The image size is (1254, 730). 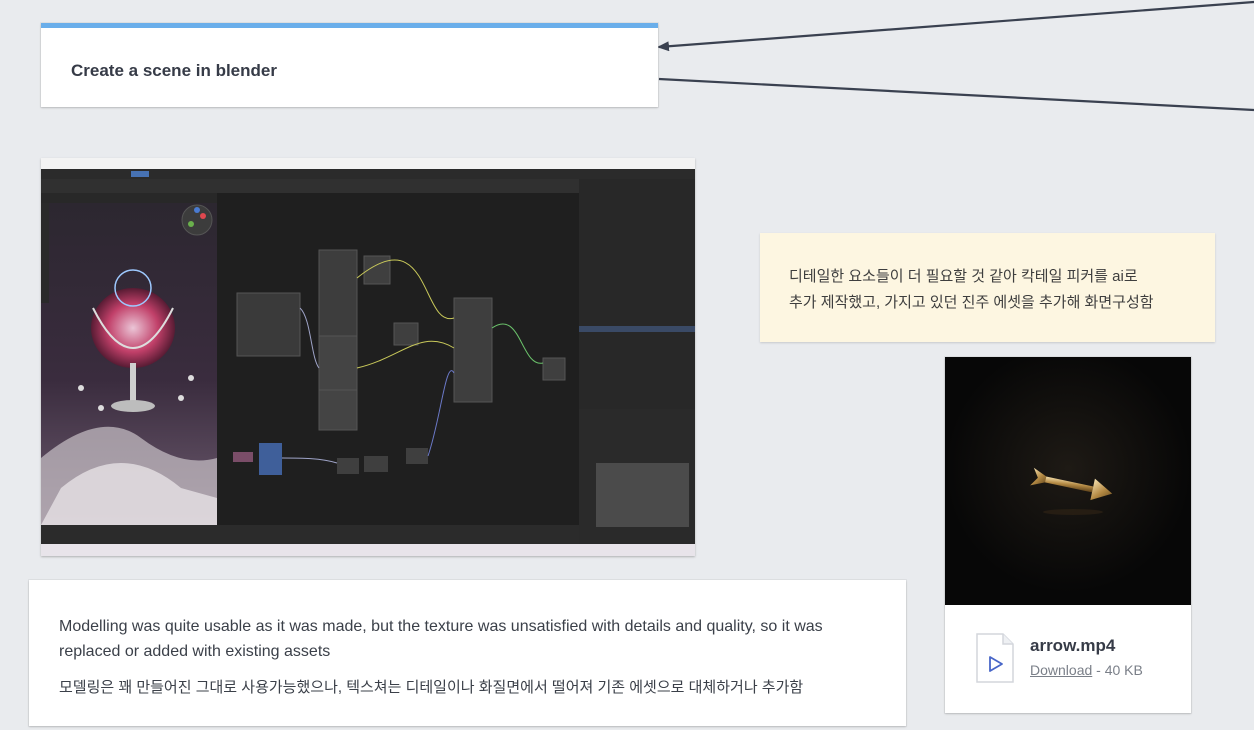 I want to click on arrow-connector-out, so click(x=956, y=94).